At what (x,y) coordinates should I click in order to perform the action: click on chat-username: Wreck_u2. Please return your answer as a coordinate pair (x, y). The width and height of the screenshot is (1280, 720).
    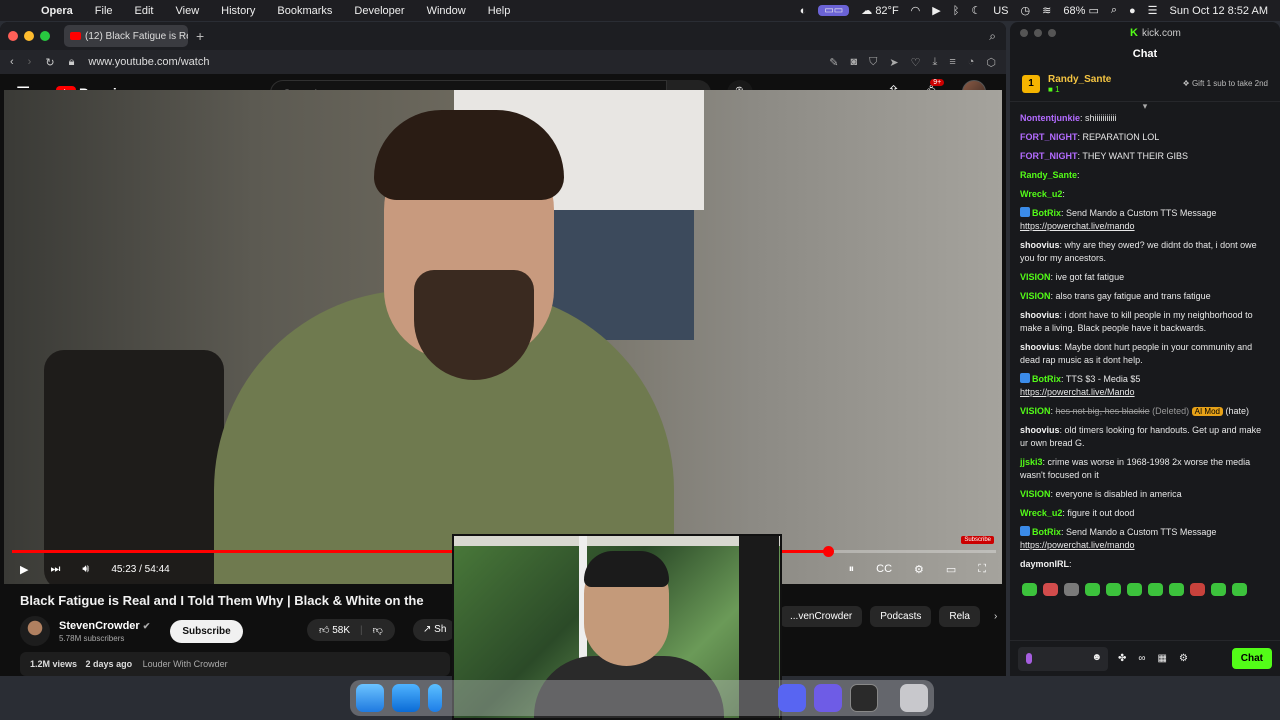
    Looking at the image, I should click on (1041, 513).